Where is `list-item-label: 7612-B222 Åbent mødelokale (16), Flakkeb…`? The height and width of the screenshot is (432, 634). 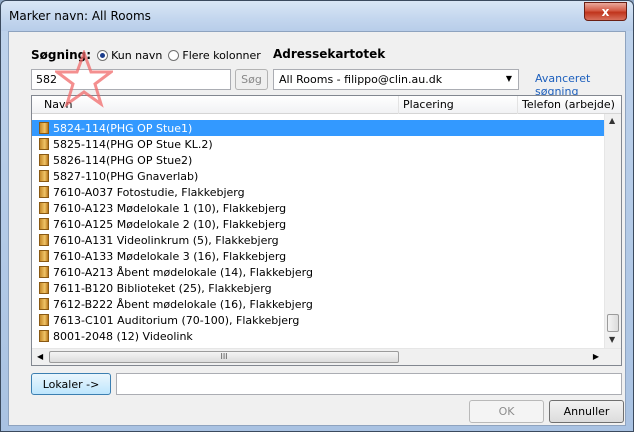
list-item-label: 7612-B222 Åbent mødelokale (16), Flakkeb… is located at coordinates (183, 304).